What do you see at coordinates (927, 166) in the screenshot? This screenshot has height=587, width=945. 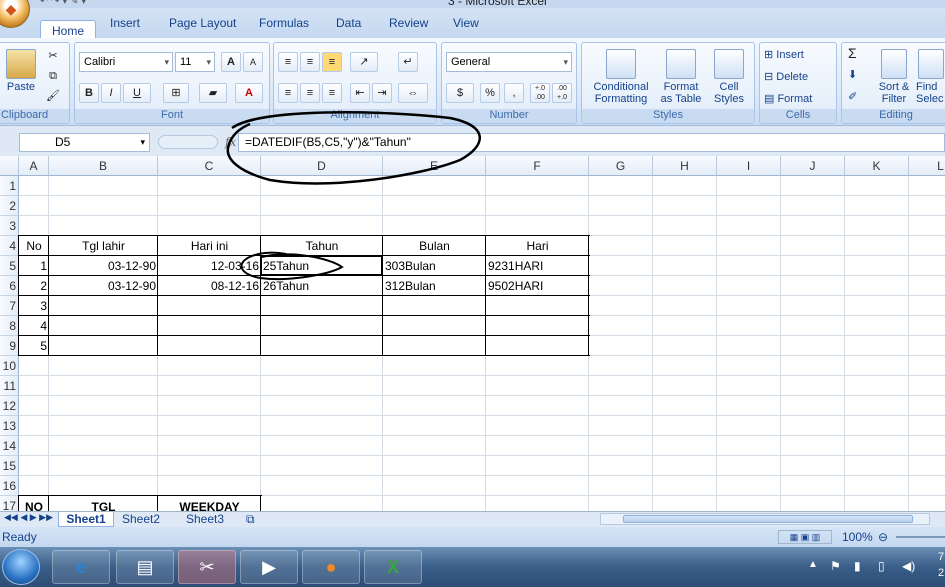 I see `column-header: L` at bounding box center [927, 166].